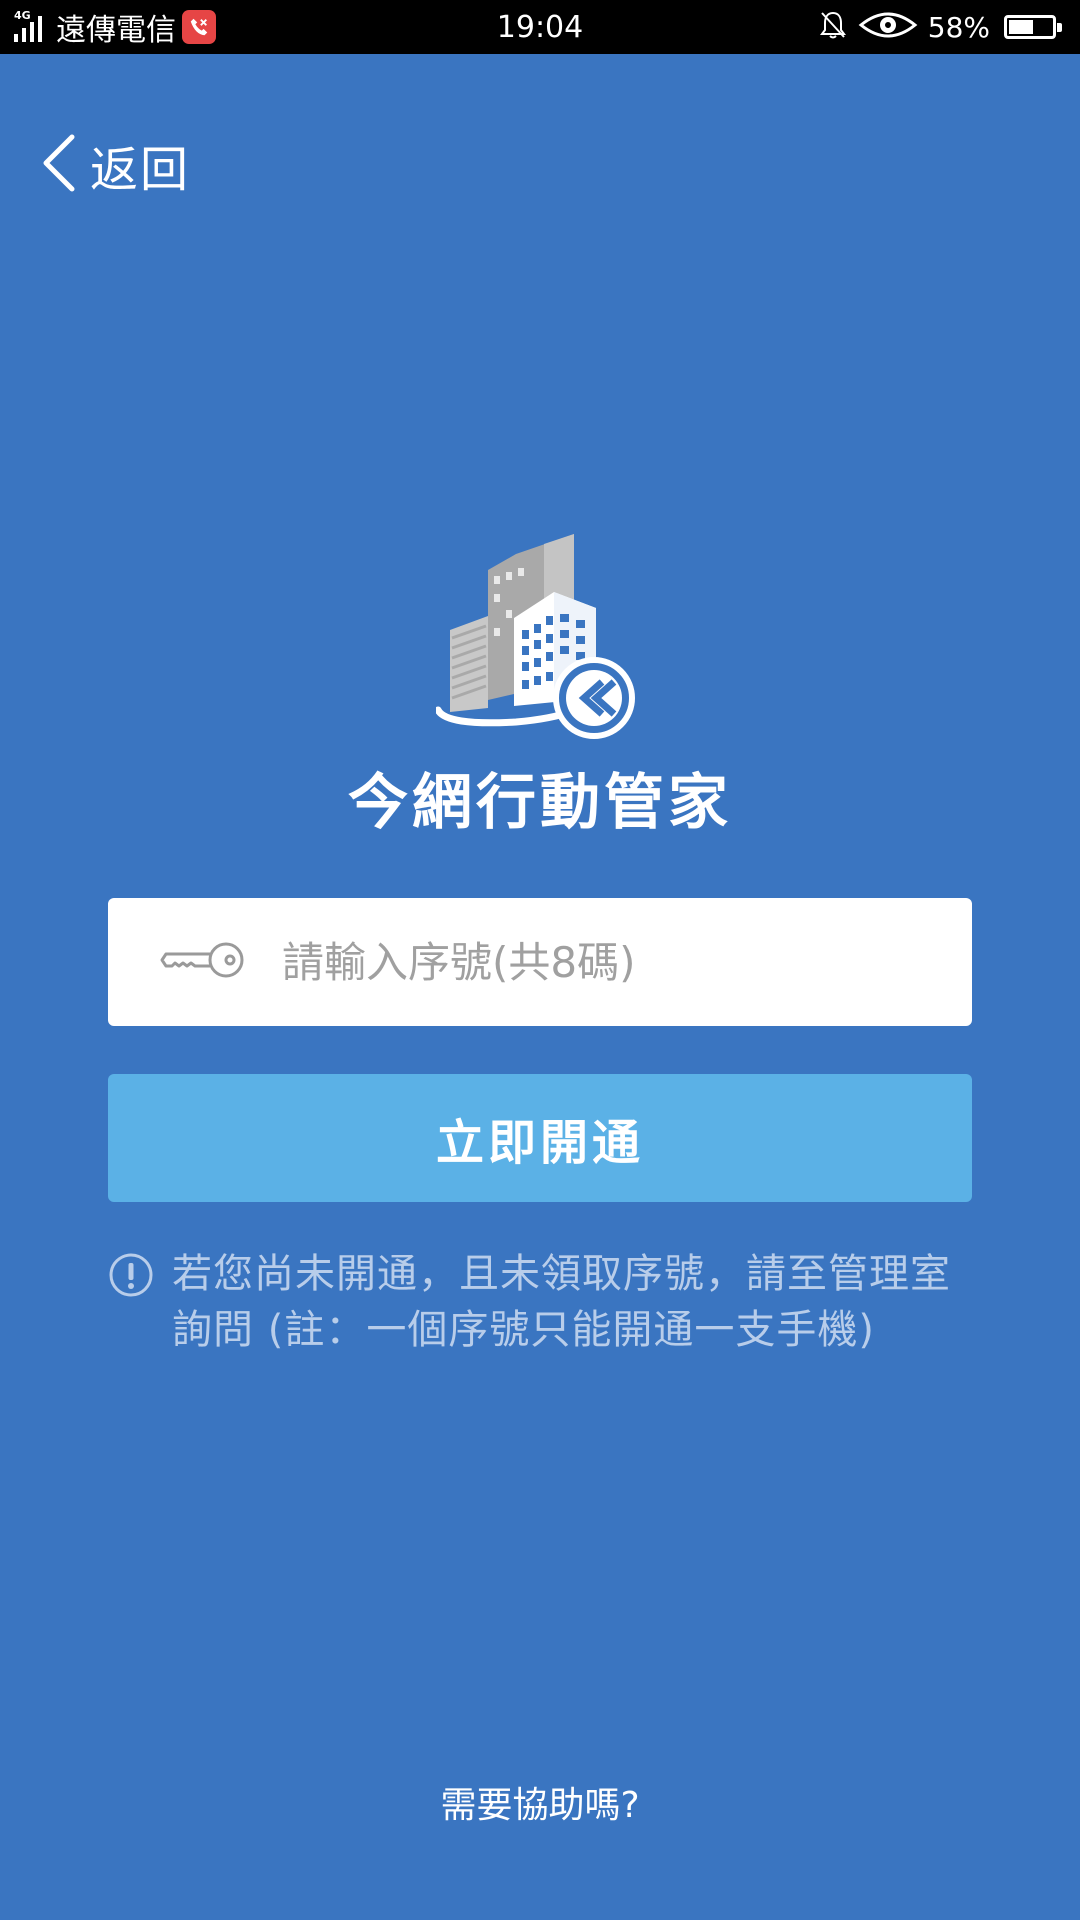 This screenshot has width=1080, height=1920. Describe the element at coordinates (540, 635) in the screenshot. I see `building-logo-icon` at that location.